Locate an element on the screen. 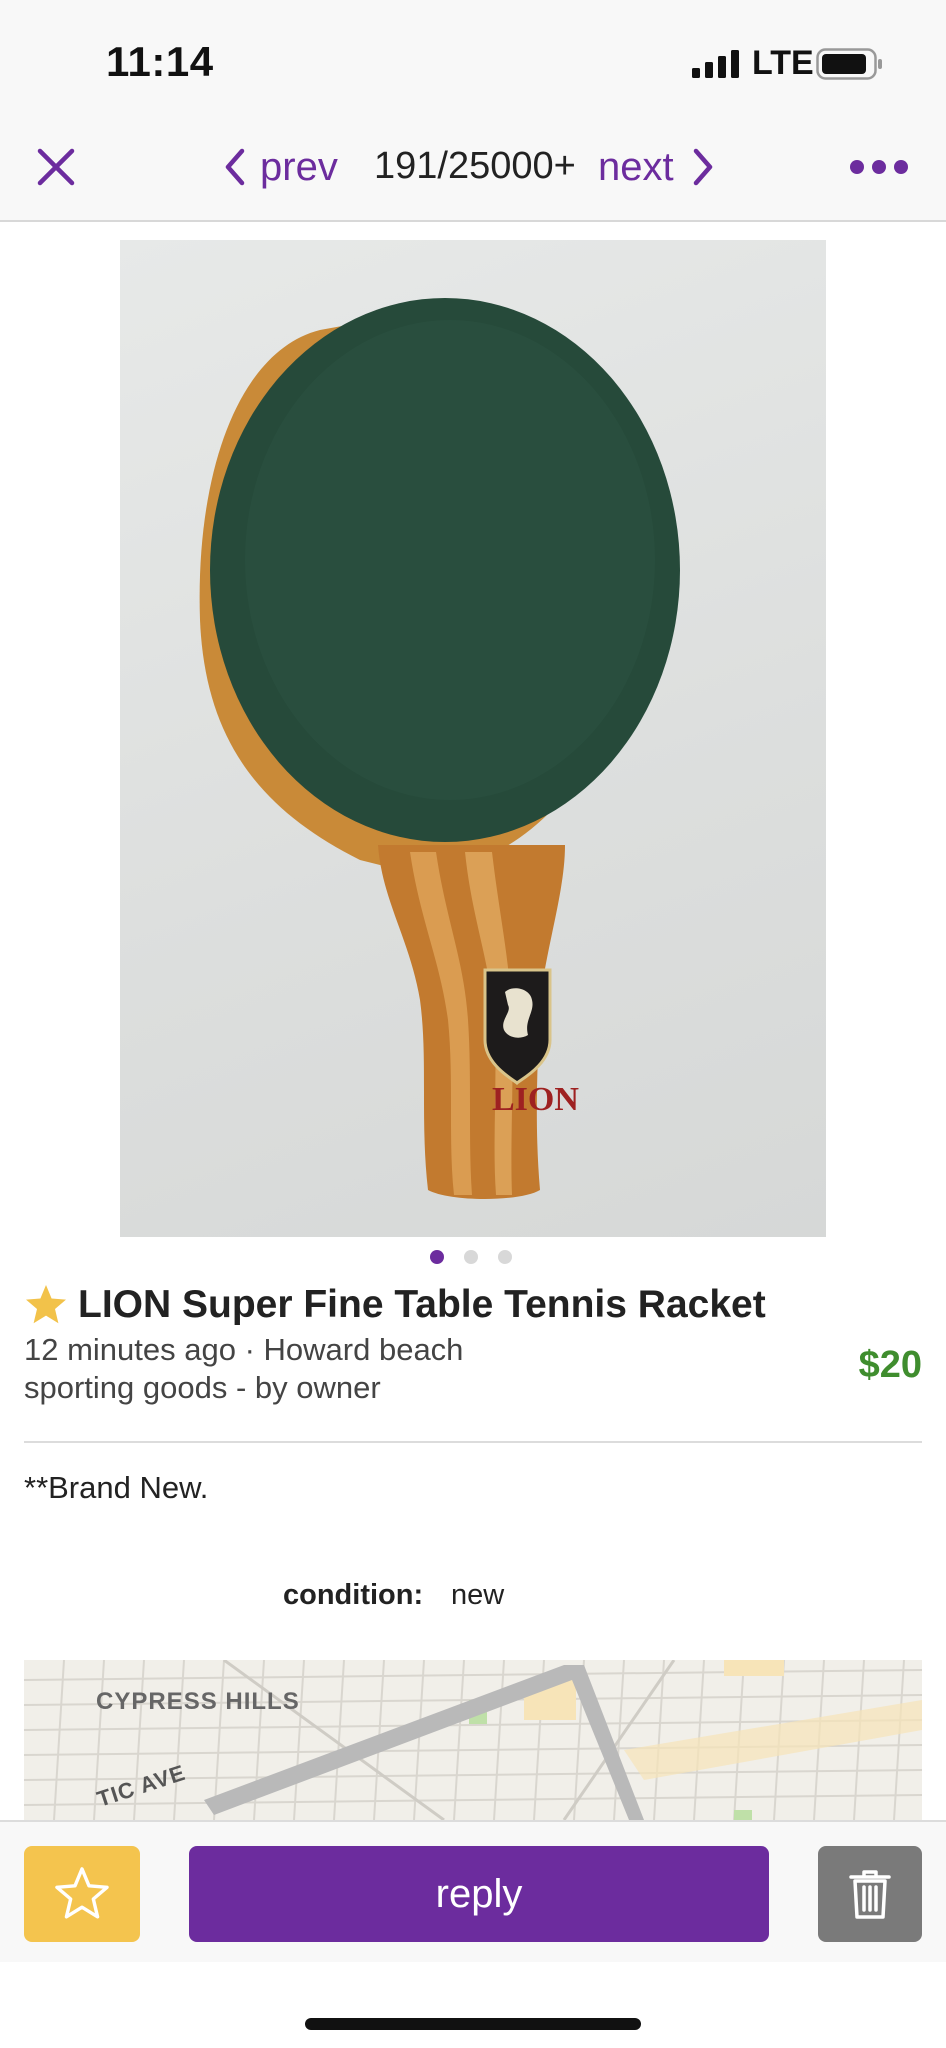 The image size is (946, 2048). location-map: CYPRESS HILLS TIC AVE is located at coordinates (473, 1740).